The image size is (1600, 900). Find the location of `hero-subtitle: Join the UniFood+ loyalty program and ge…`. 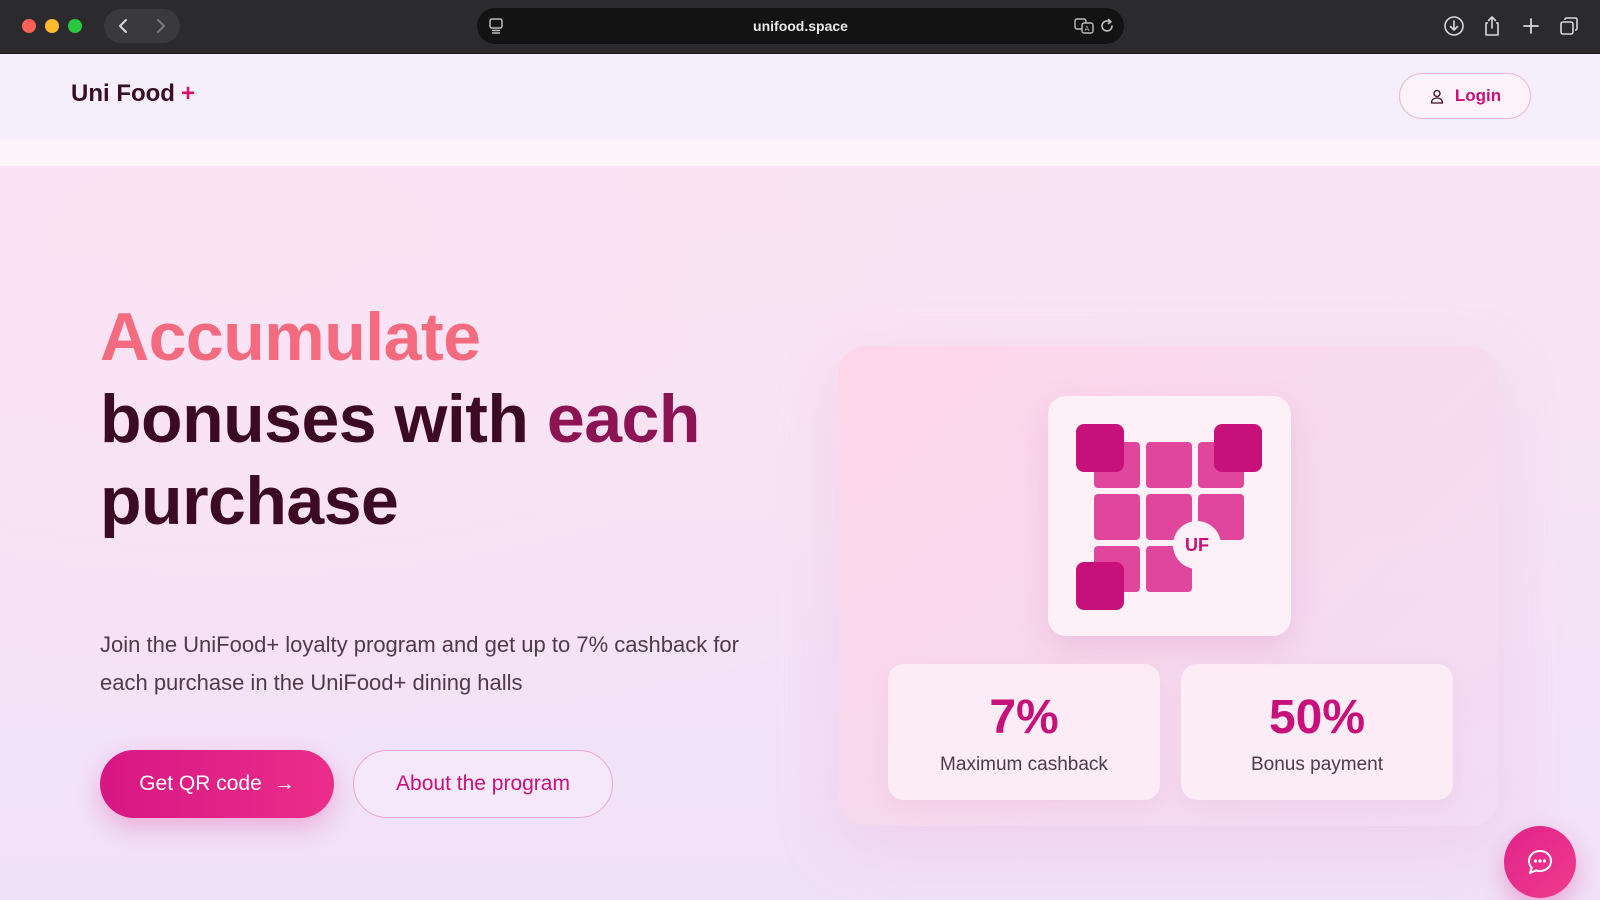

hero-subtitle: Join the UniFood+ loyalty program and ge… is located at coordinates (419, 663).